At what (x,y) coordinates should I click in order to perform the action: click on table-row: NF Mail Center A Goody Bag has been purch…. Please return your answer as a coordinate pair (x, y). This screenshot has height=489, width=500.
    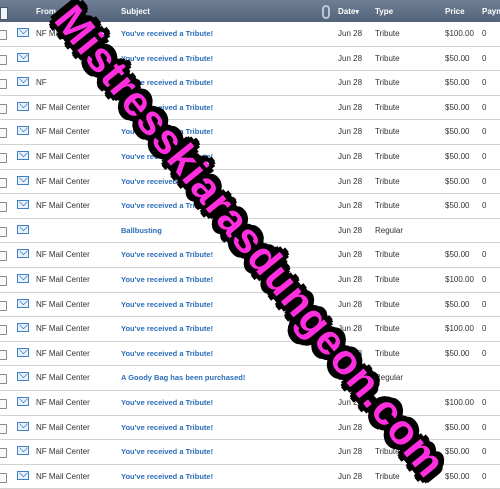
    Looking at the image, I should click on (250, 378).